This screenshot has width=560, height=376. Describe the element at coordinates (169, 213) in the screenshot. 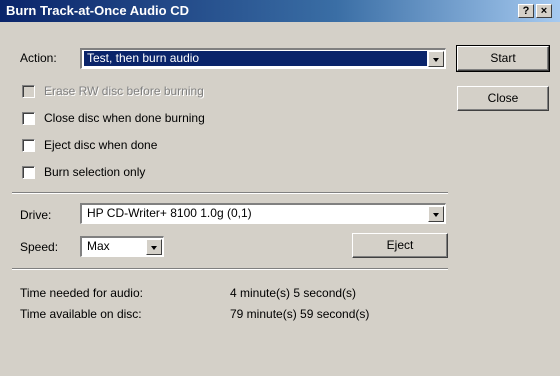

I see `drive-selected-value: HP CD-Writer+ 8100 1.0g (0,1)` at that location.